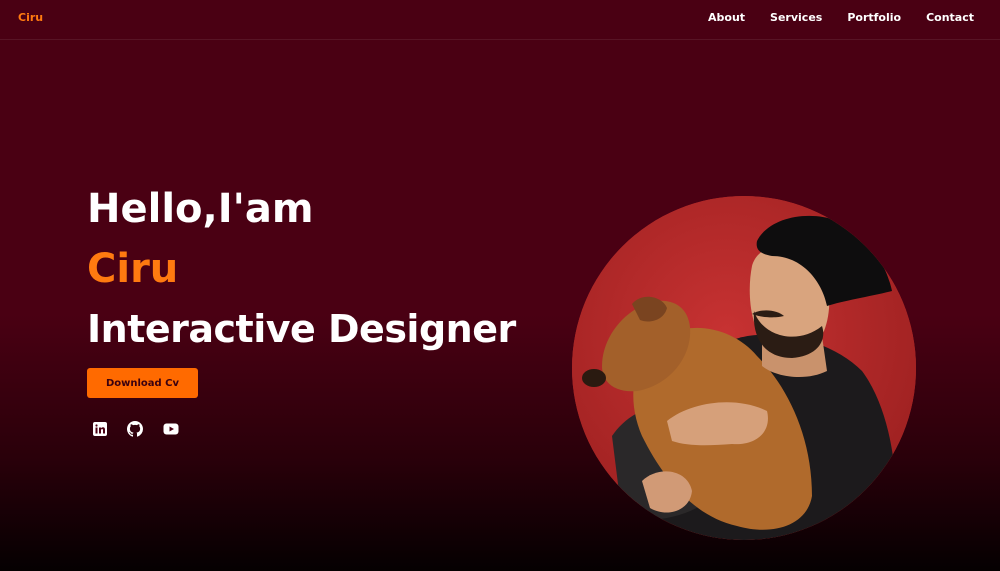 The image size is (1000, 571). Describe the element at coordinates (828, 17) in the screenshot. I see `nav-links: About Services Portfolio Contact` at that location.